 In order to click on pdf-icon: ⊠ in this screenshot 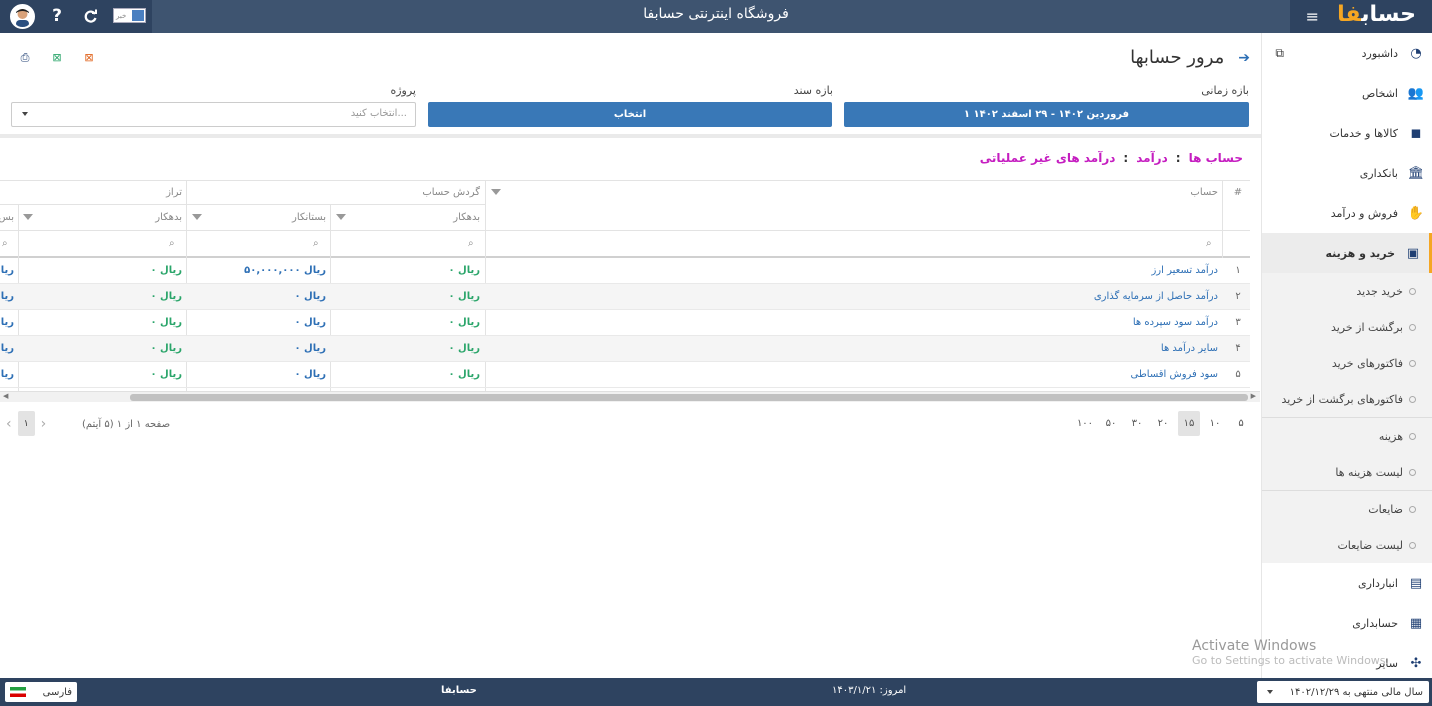, I will do `click(89, 57)`.